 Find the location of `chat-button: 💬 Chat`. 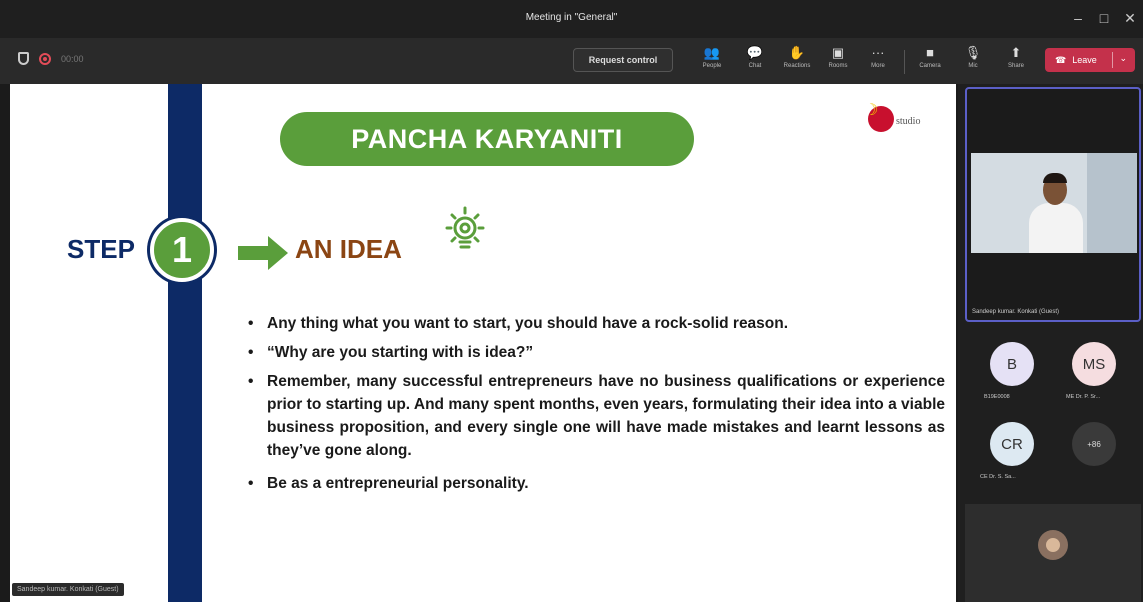

chat-button: 💬 Chat is located at coordinates (755, 61).